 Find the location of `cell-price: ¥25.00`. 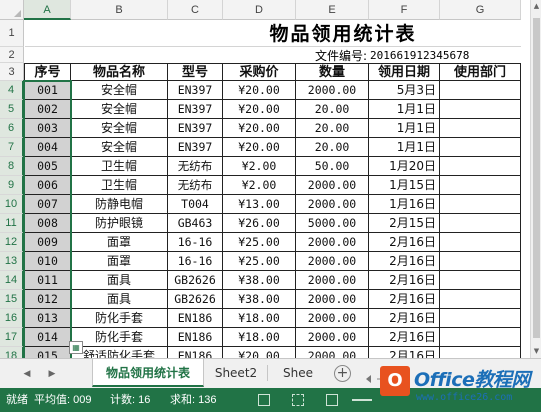

cell-price: ¥25.00 is located at coordinates (259, 261).